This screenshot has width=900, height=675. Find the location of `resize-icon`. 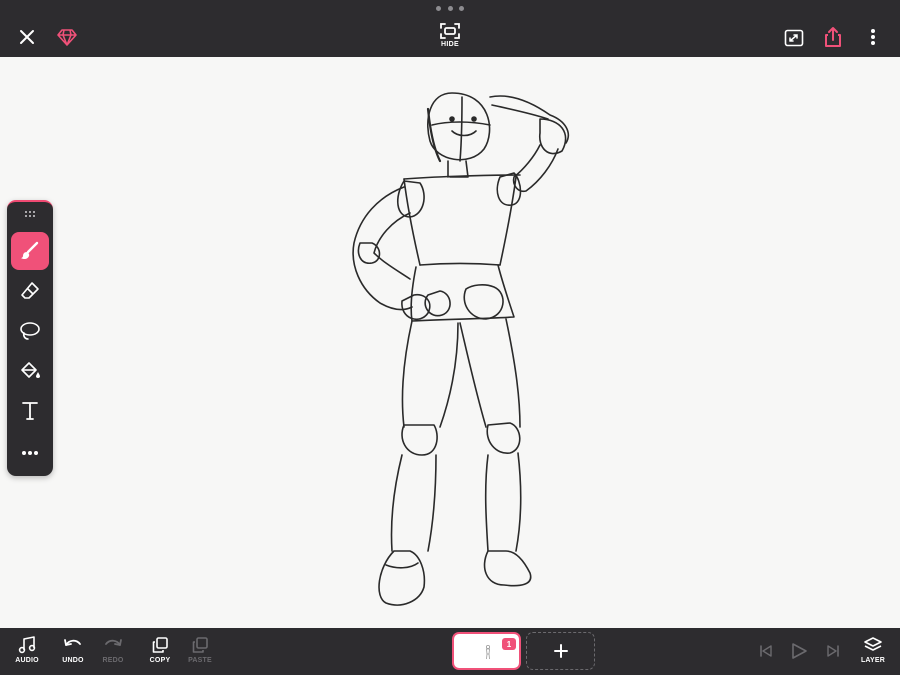

resize-icon is located at coordinates (794, 38).